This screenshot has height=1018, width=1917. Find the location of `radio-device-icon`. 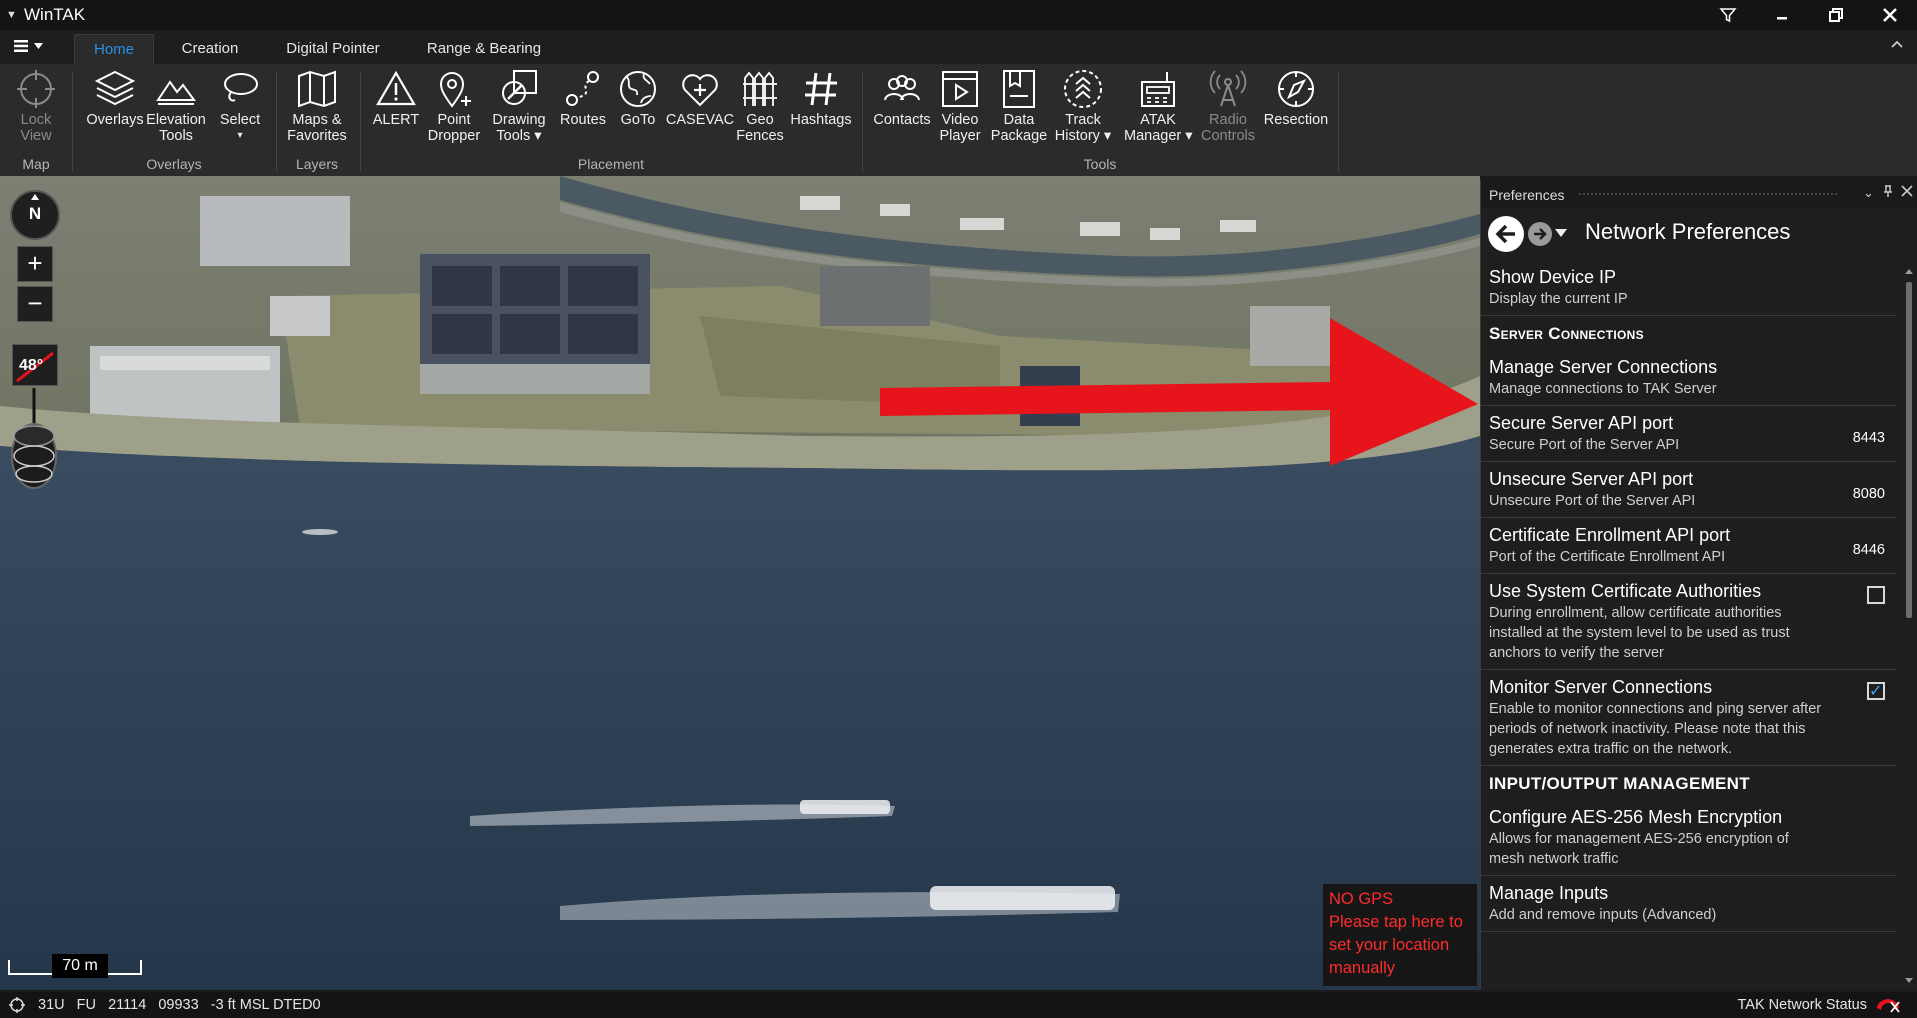

radio-device-icon is located at coordinates (1158, 89).